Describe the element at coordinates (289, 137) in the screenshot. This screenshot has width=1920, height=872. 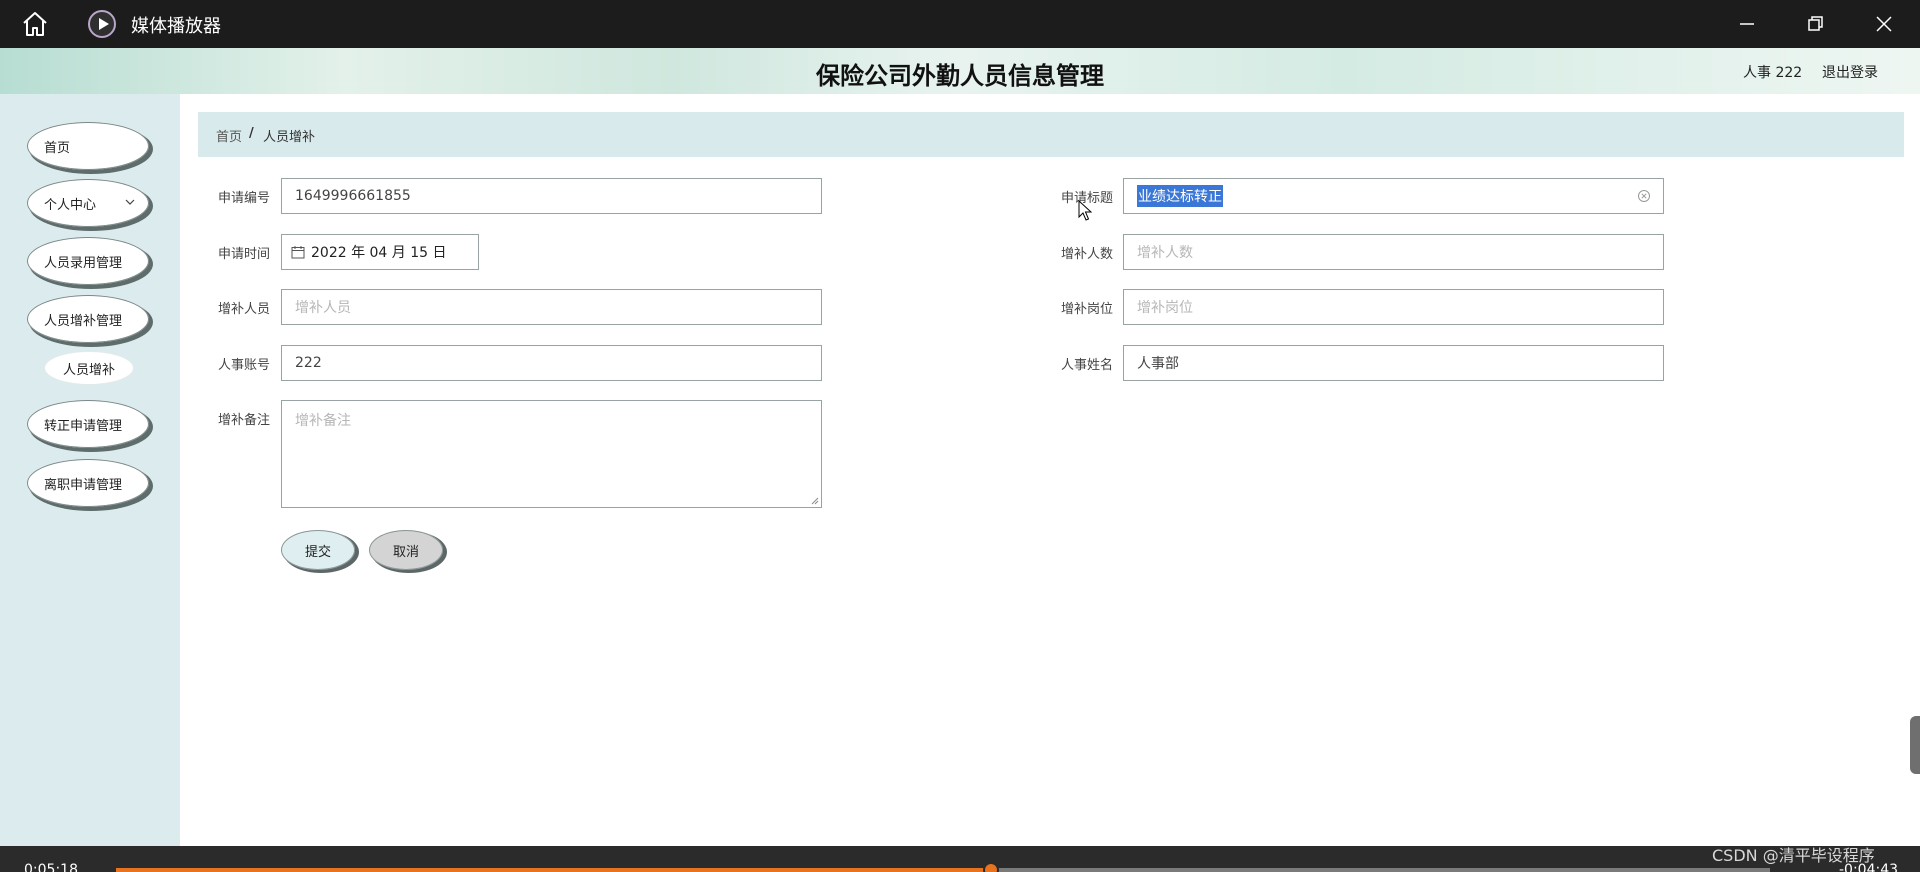
I see `breadcrumb-current: 人员增补` at that location.